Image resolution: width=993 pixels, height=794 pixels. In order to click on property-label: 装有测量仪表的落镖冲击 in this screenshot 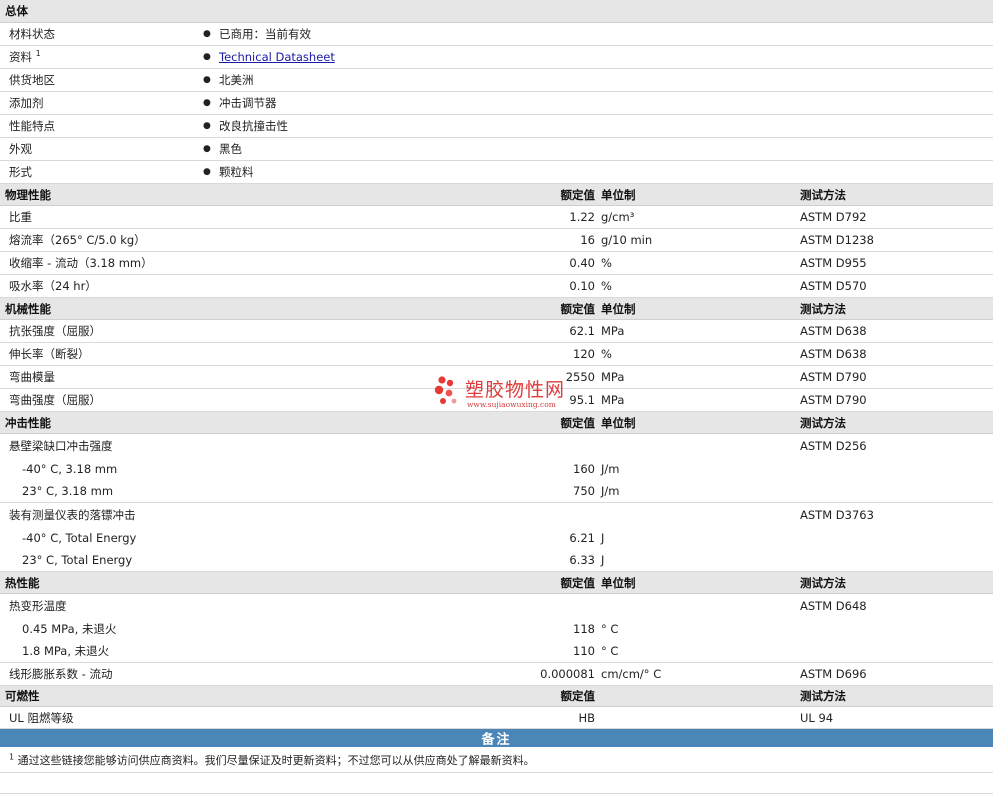, I will do `click(72, 514)`.